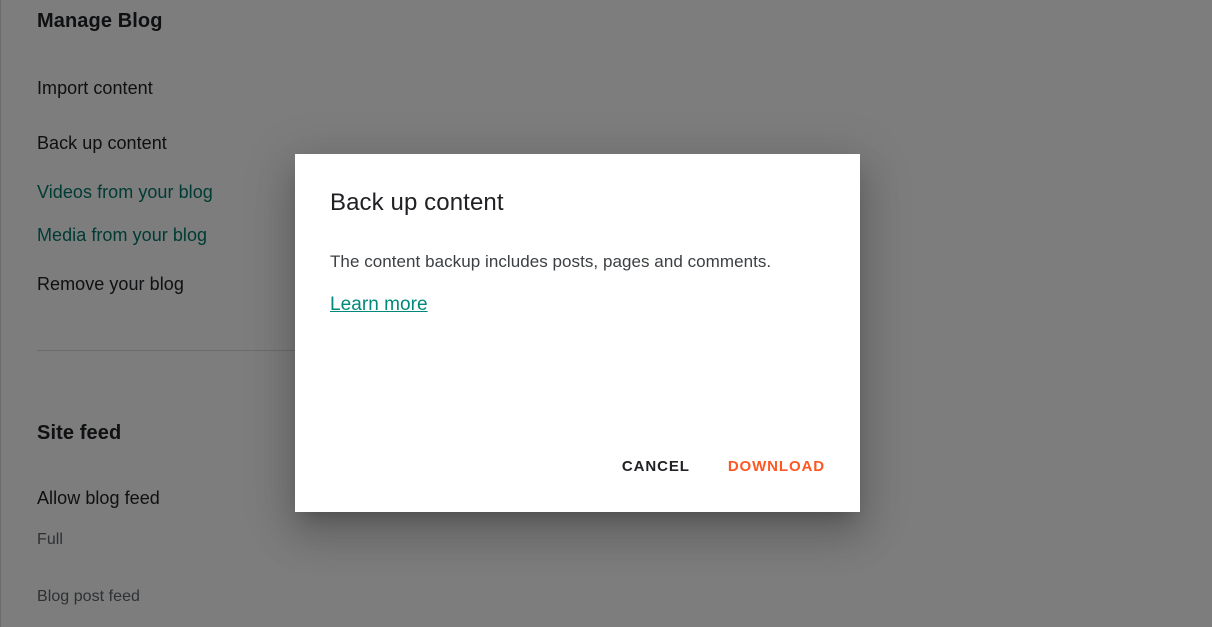 This screenshot has width=1212, height=627. Describe the element at coordinates (656, 466) in the screenshot. I see `cancel-button: CANCEL` at that location.